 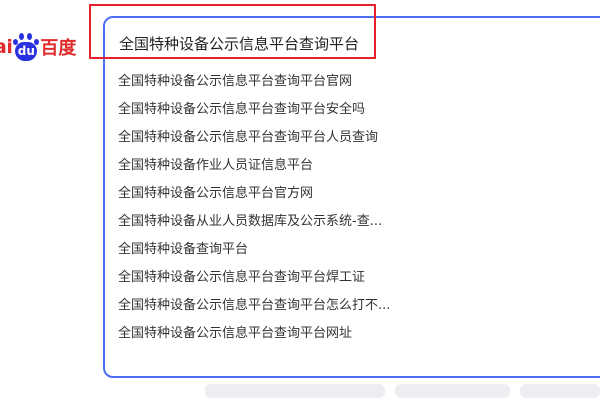 I want to click on baidu-logo: ai du 百度, so click(x=38, y=47).